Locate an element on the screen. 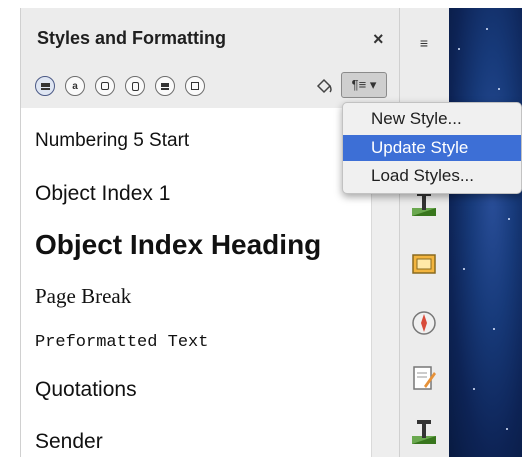 This screenshot has height=457, width=522. sidebar-deck: ≡ is located at coordinates (424, 232).